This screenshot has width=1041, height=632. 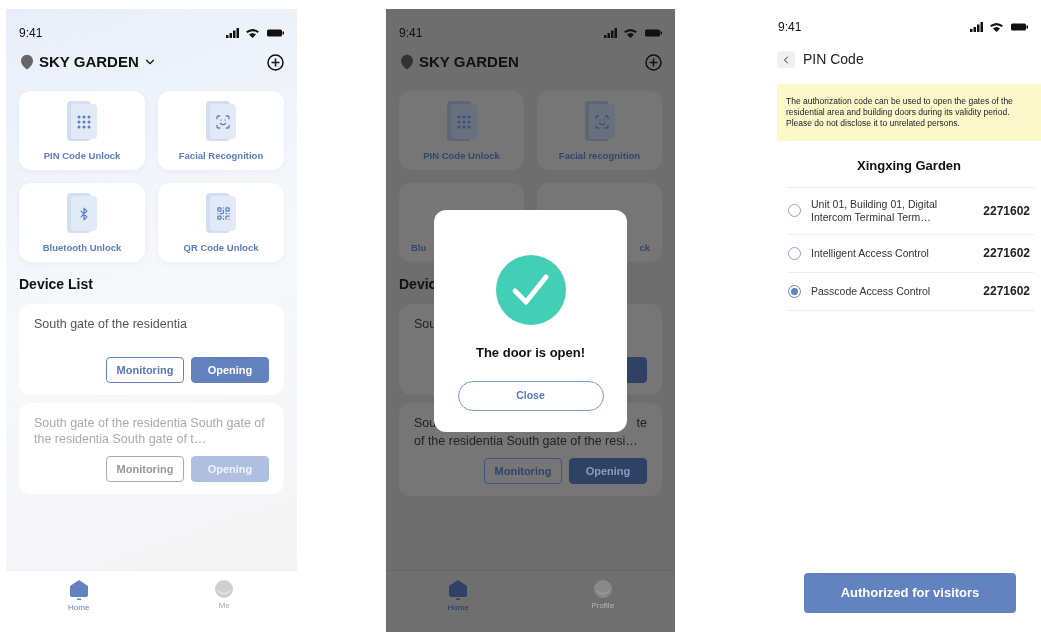 I want to click on option-label: Intelligent Access Control, so click(x=870, y=253).